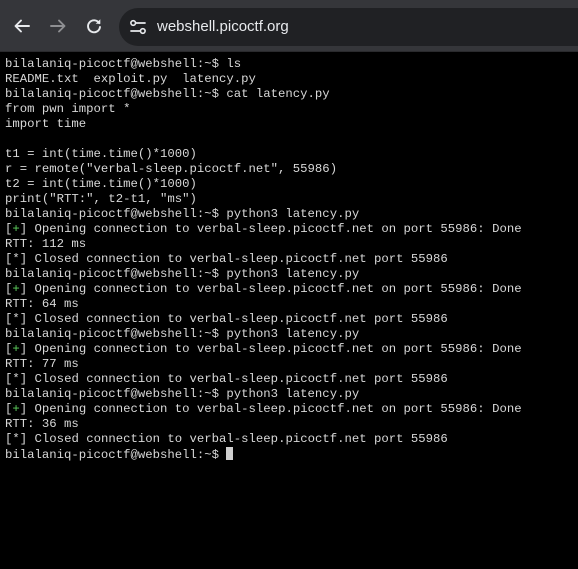  Describe the element at coordinates (348, 27) in the screenshot. I see `address-bar: webshell.picoctf.org` at that location.